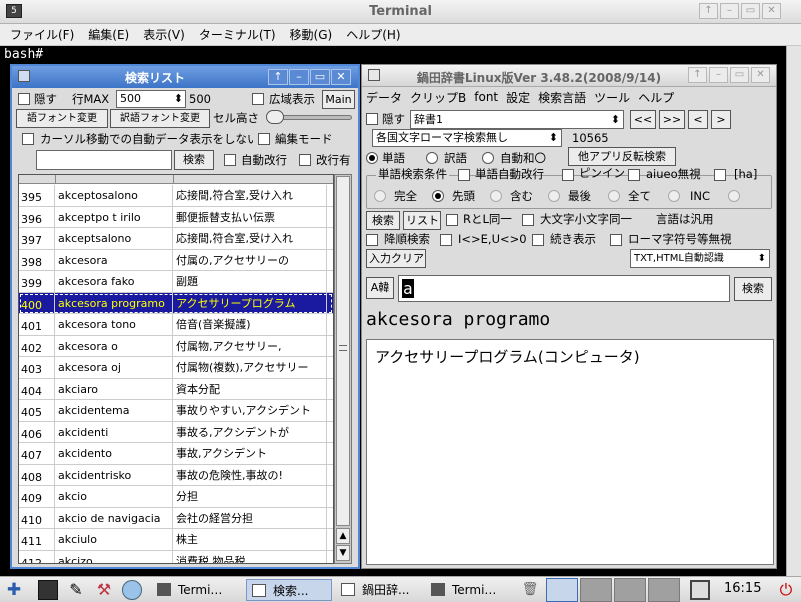  What do you see at coordinates (734, 196) in the screenshot?
I see `match-extra-radio` at bounding box center [734, 196].